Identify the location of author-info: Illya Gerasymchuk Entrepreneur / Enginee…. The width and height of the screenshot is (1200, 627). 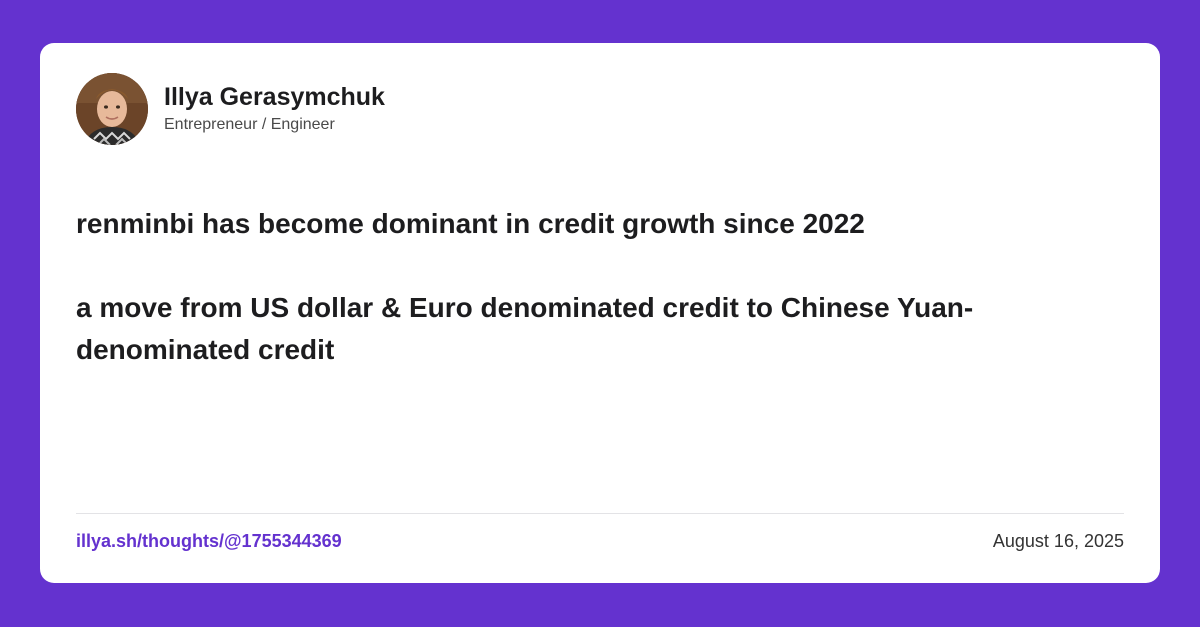
(274, 109).